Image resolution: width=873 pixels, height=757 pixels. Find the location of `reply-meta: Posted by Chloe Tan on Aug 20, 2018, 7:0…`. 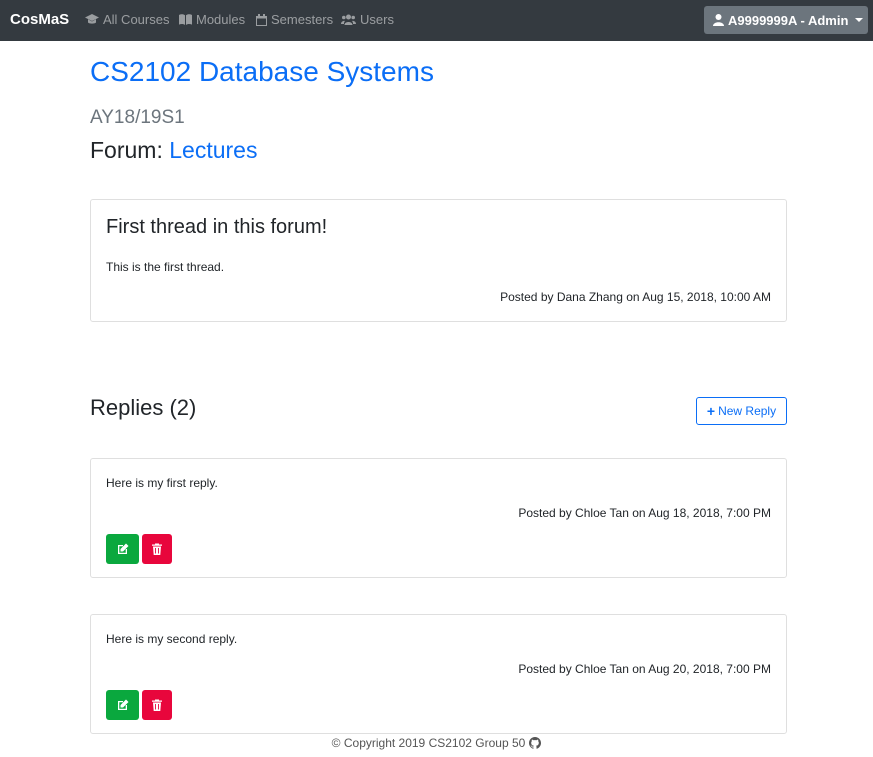

reply-meta: Posted by Chloe Tan on Aug 20, 2018, 7:0… is located at coordinates (644, 669).